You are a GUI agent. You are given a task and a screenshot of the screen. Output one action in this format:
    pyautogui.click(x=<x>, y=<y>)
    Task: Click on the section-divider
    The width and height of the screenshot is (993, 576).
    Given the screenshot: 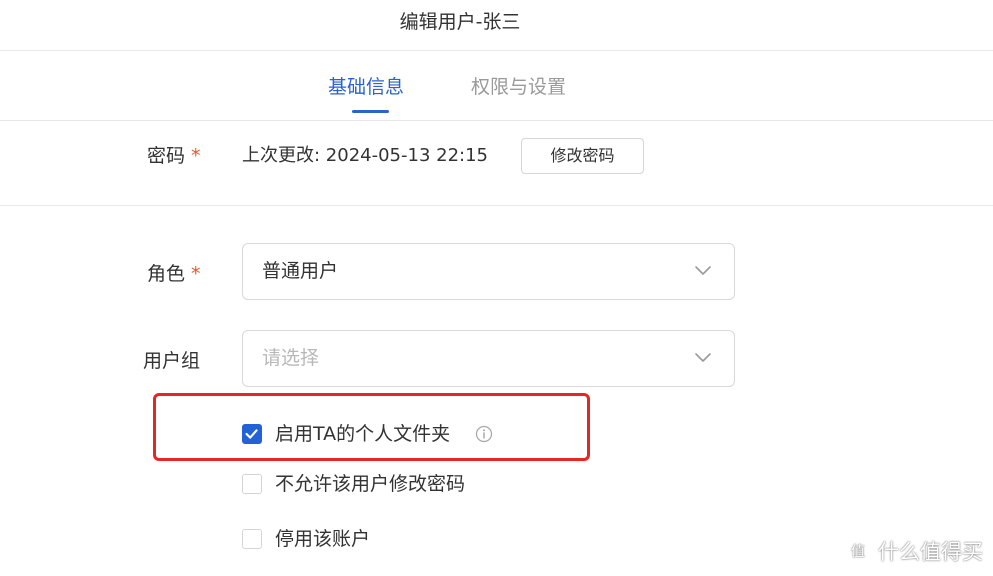 What is the action you would take?
    pyautogui.click(x=496, y=205)
    